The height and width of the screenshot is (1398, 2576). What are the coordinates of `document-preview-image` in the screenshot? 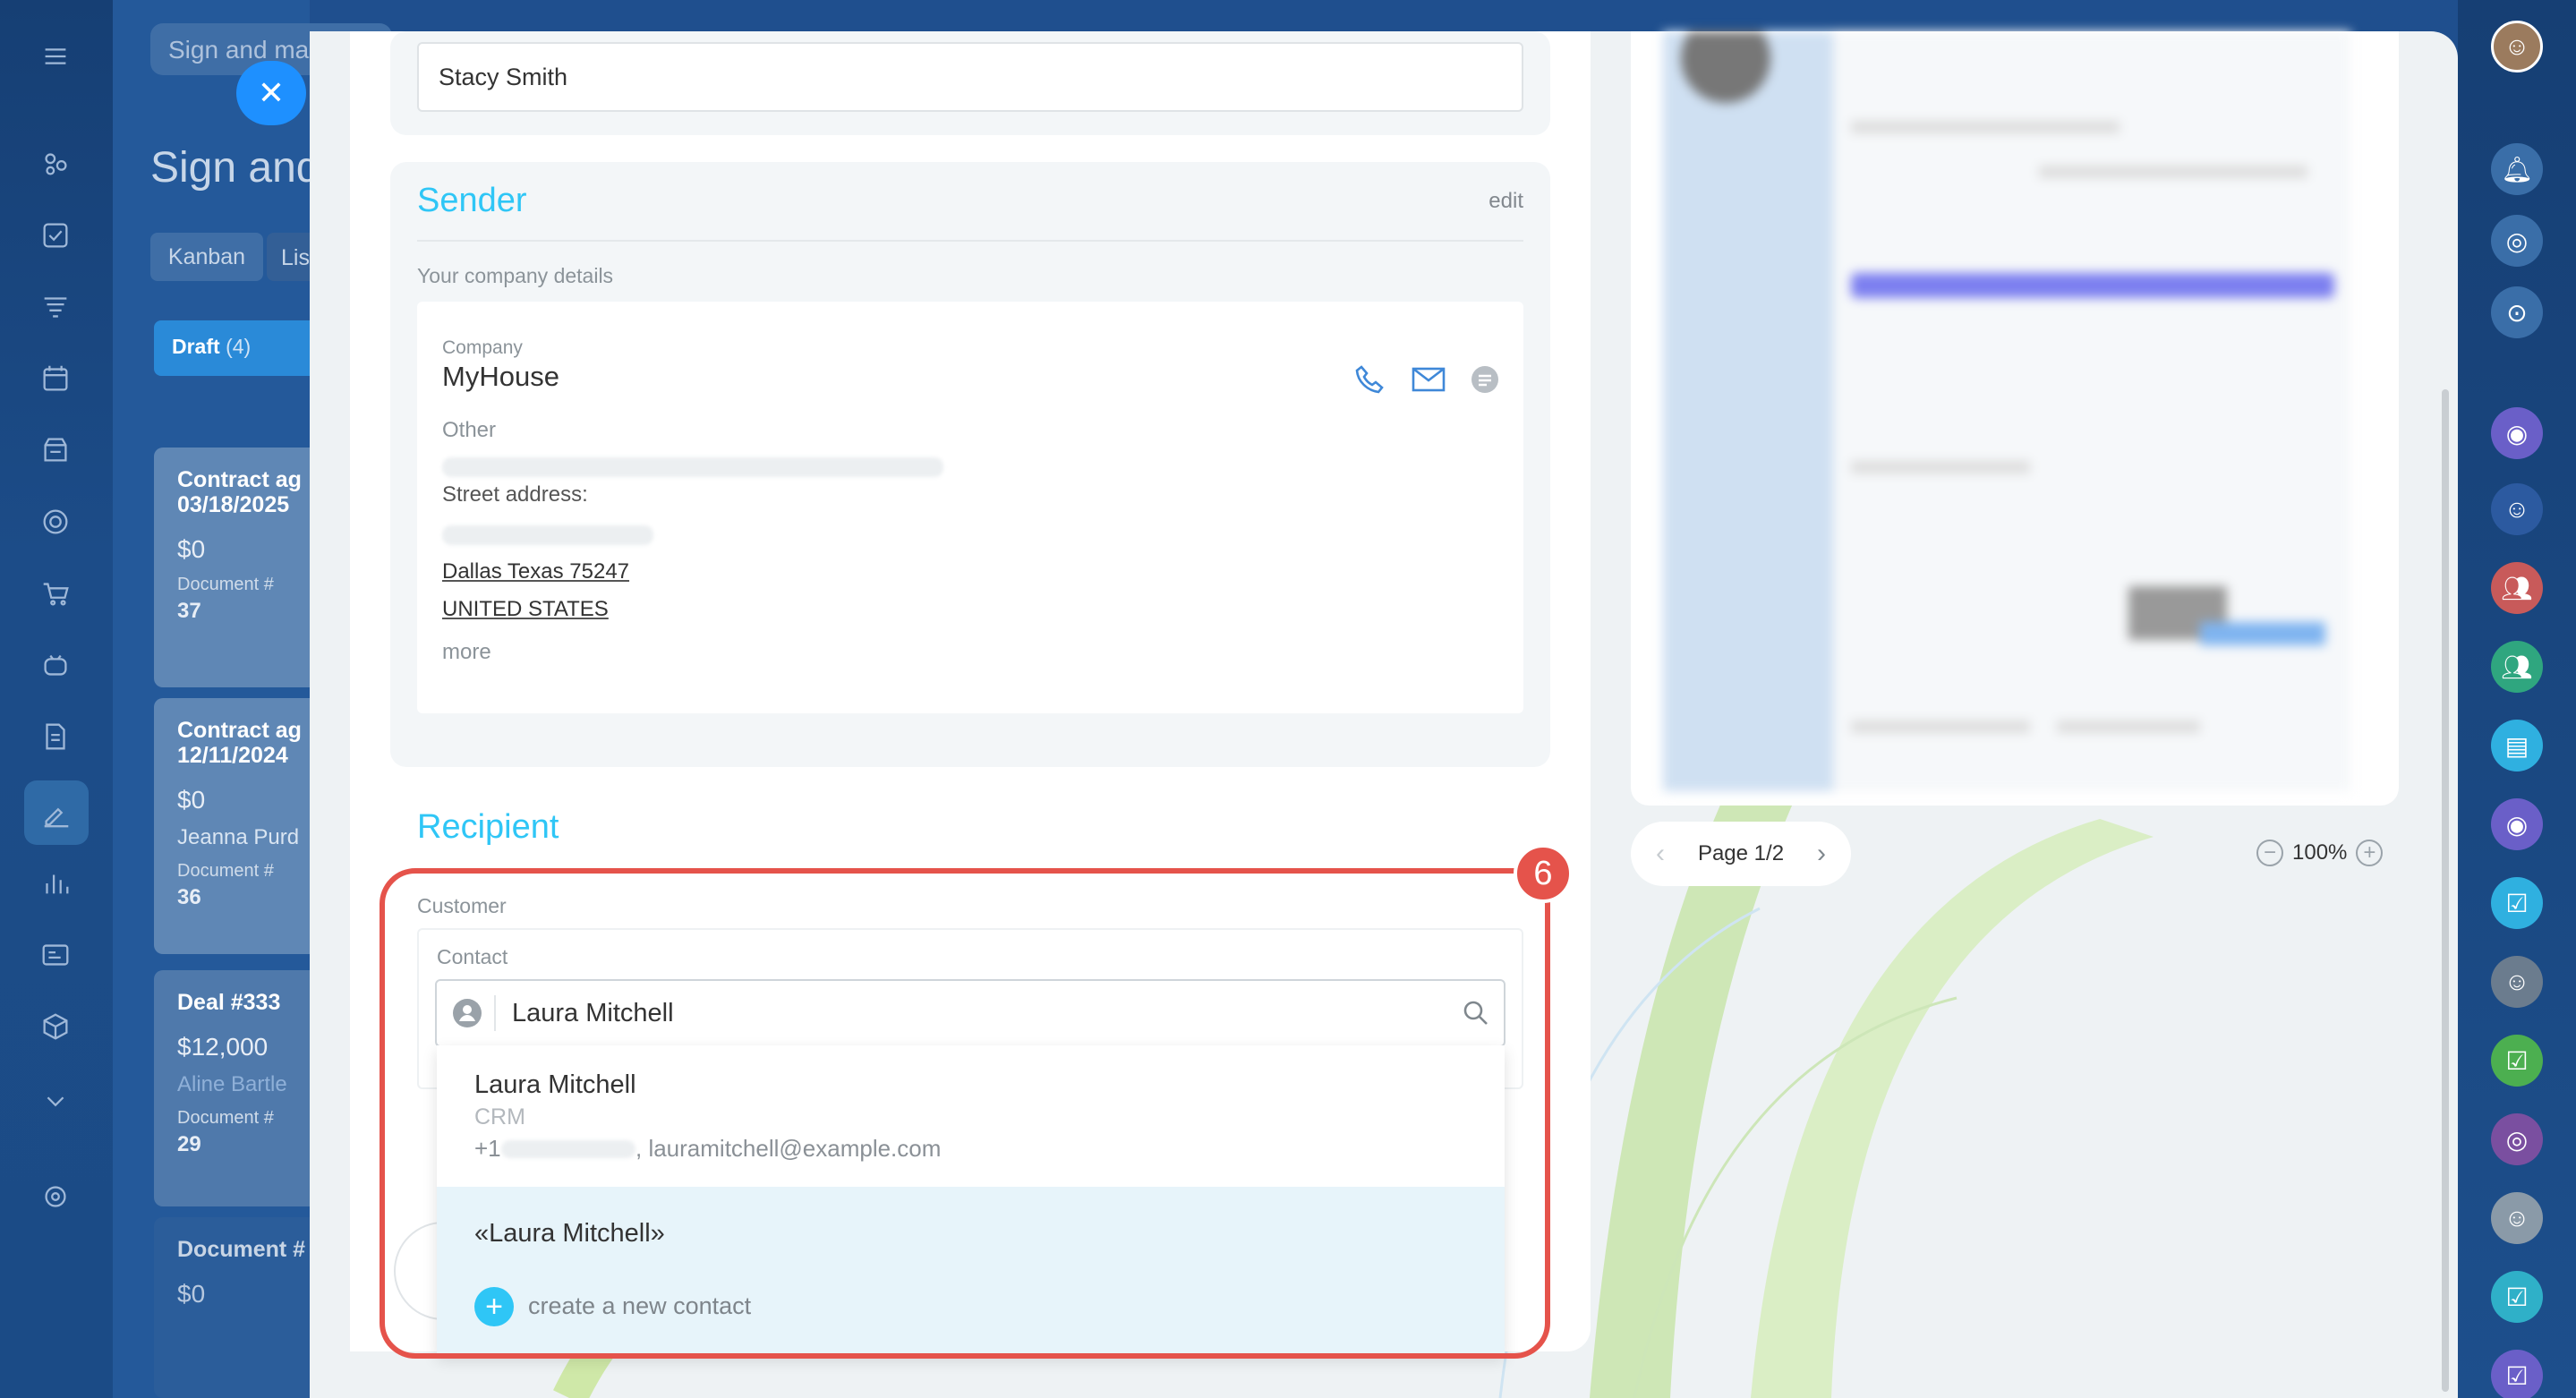 It's located at (2006, 411).